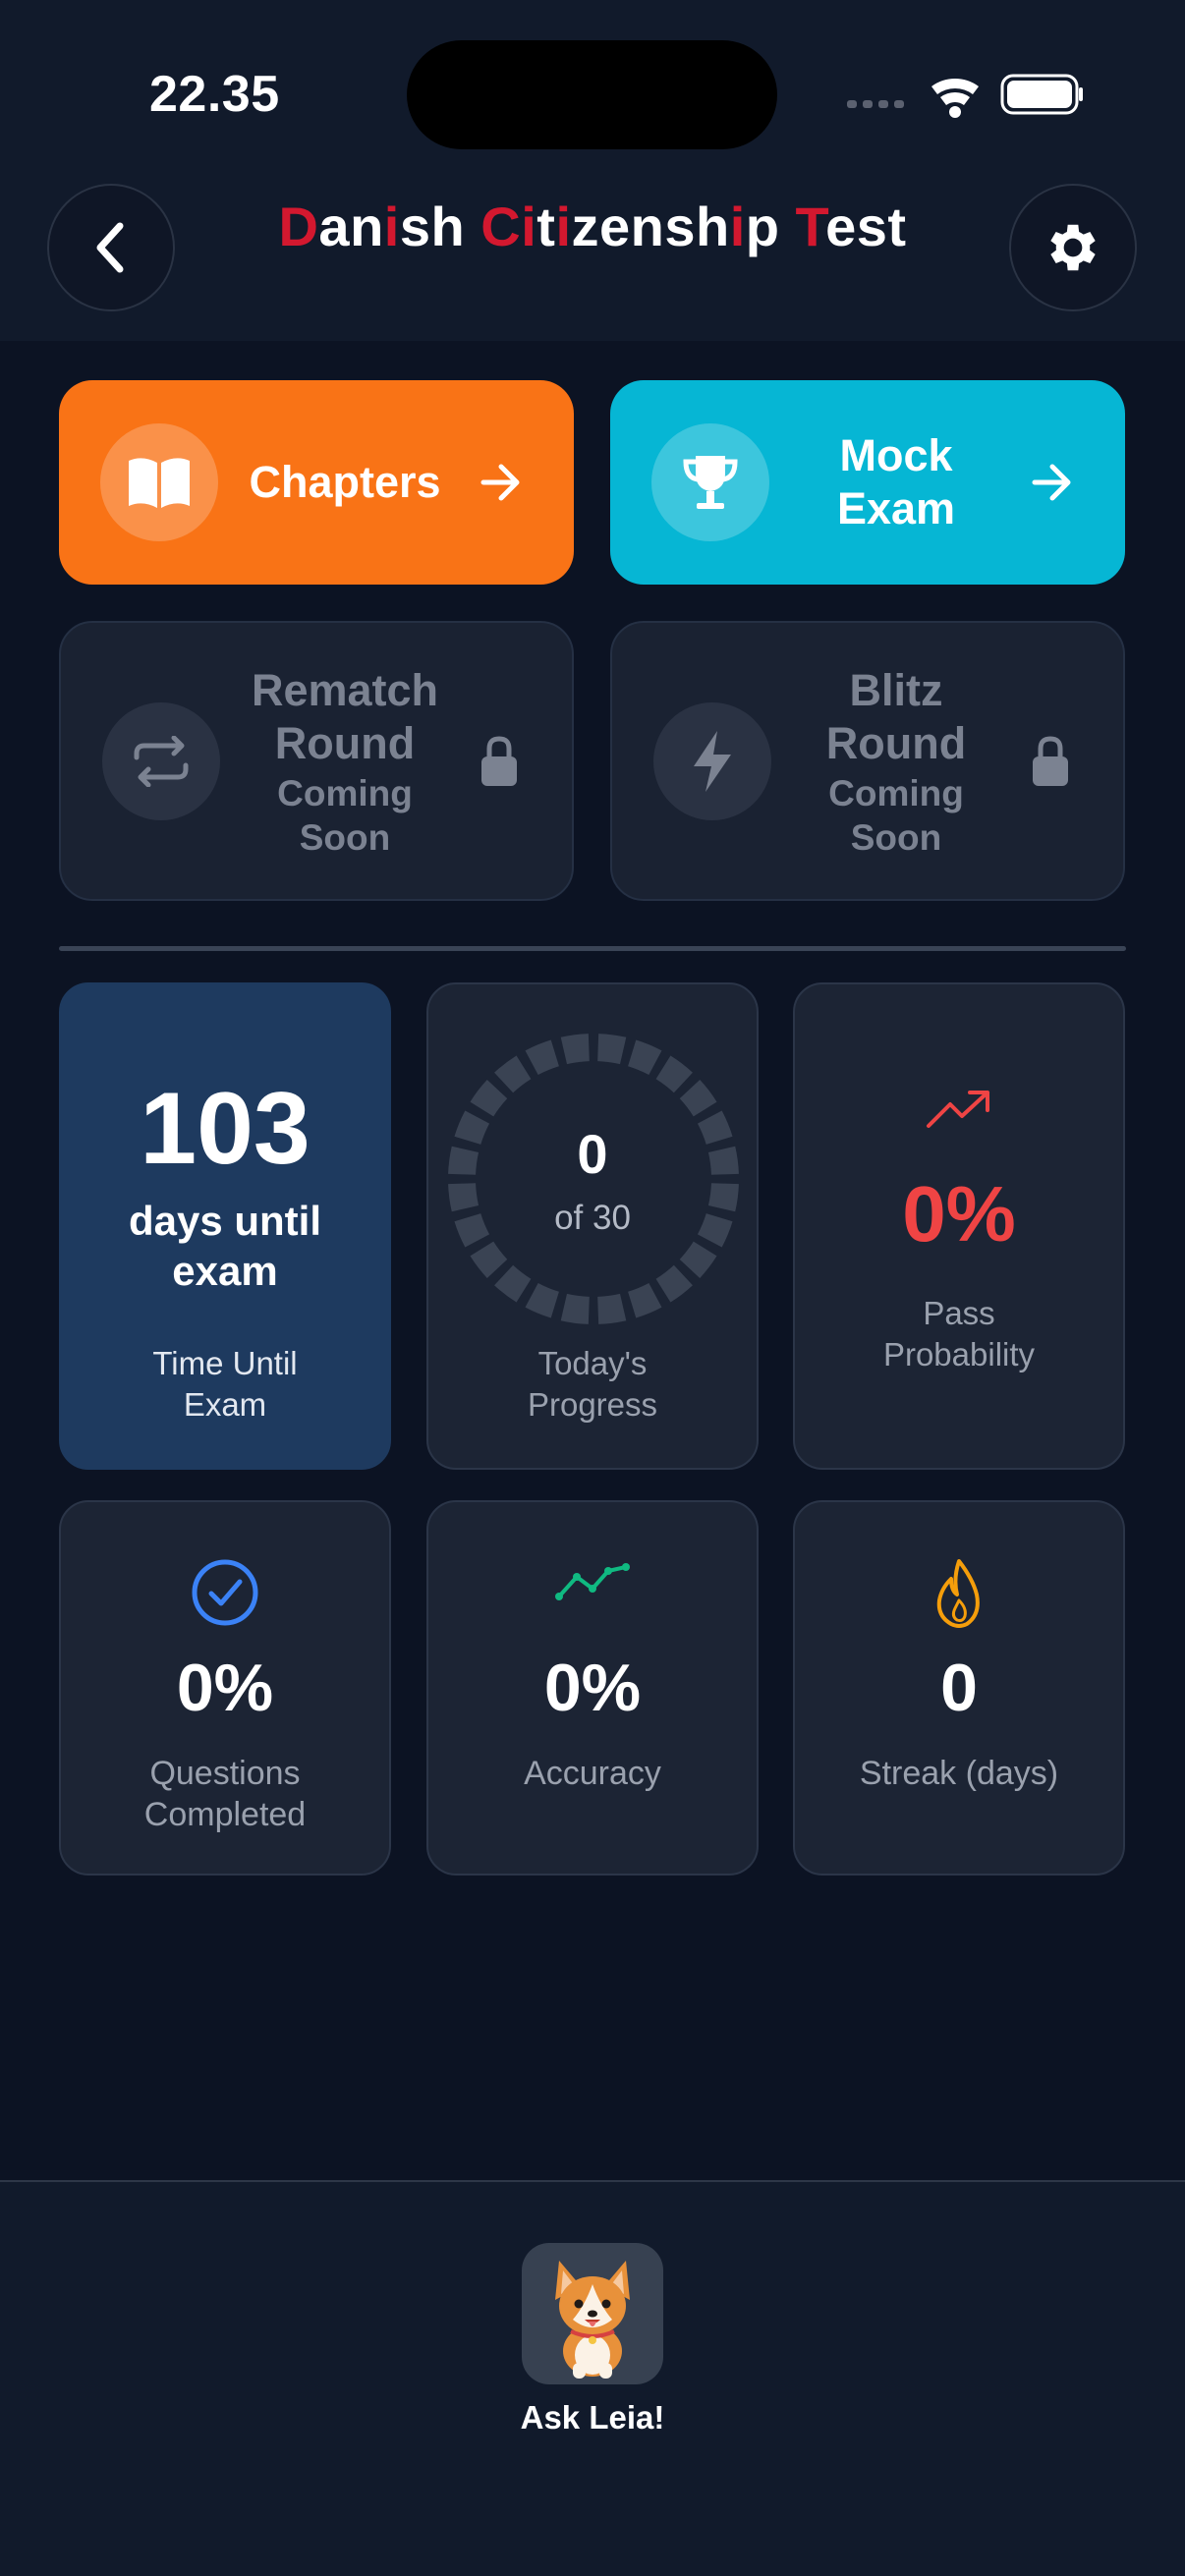 Image resolution: width=1185 pixels, height=2576 pixels. I want to click on days-until-value: 103, so click(225, 1129).